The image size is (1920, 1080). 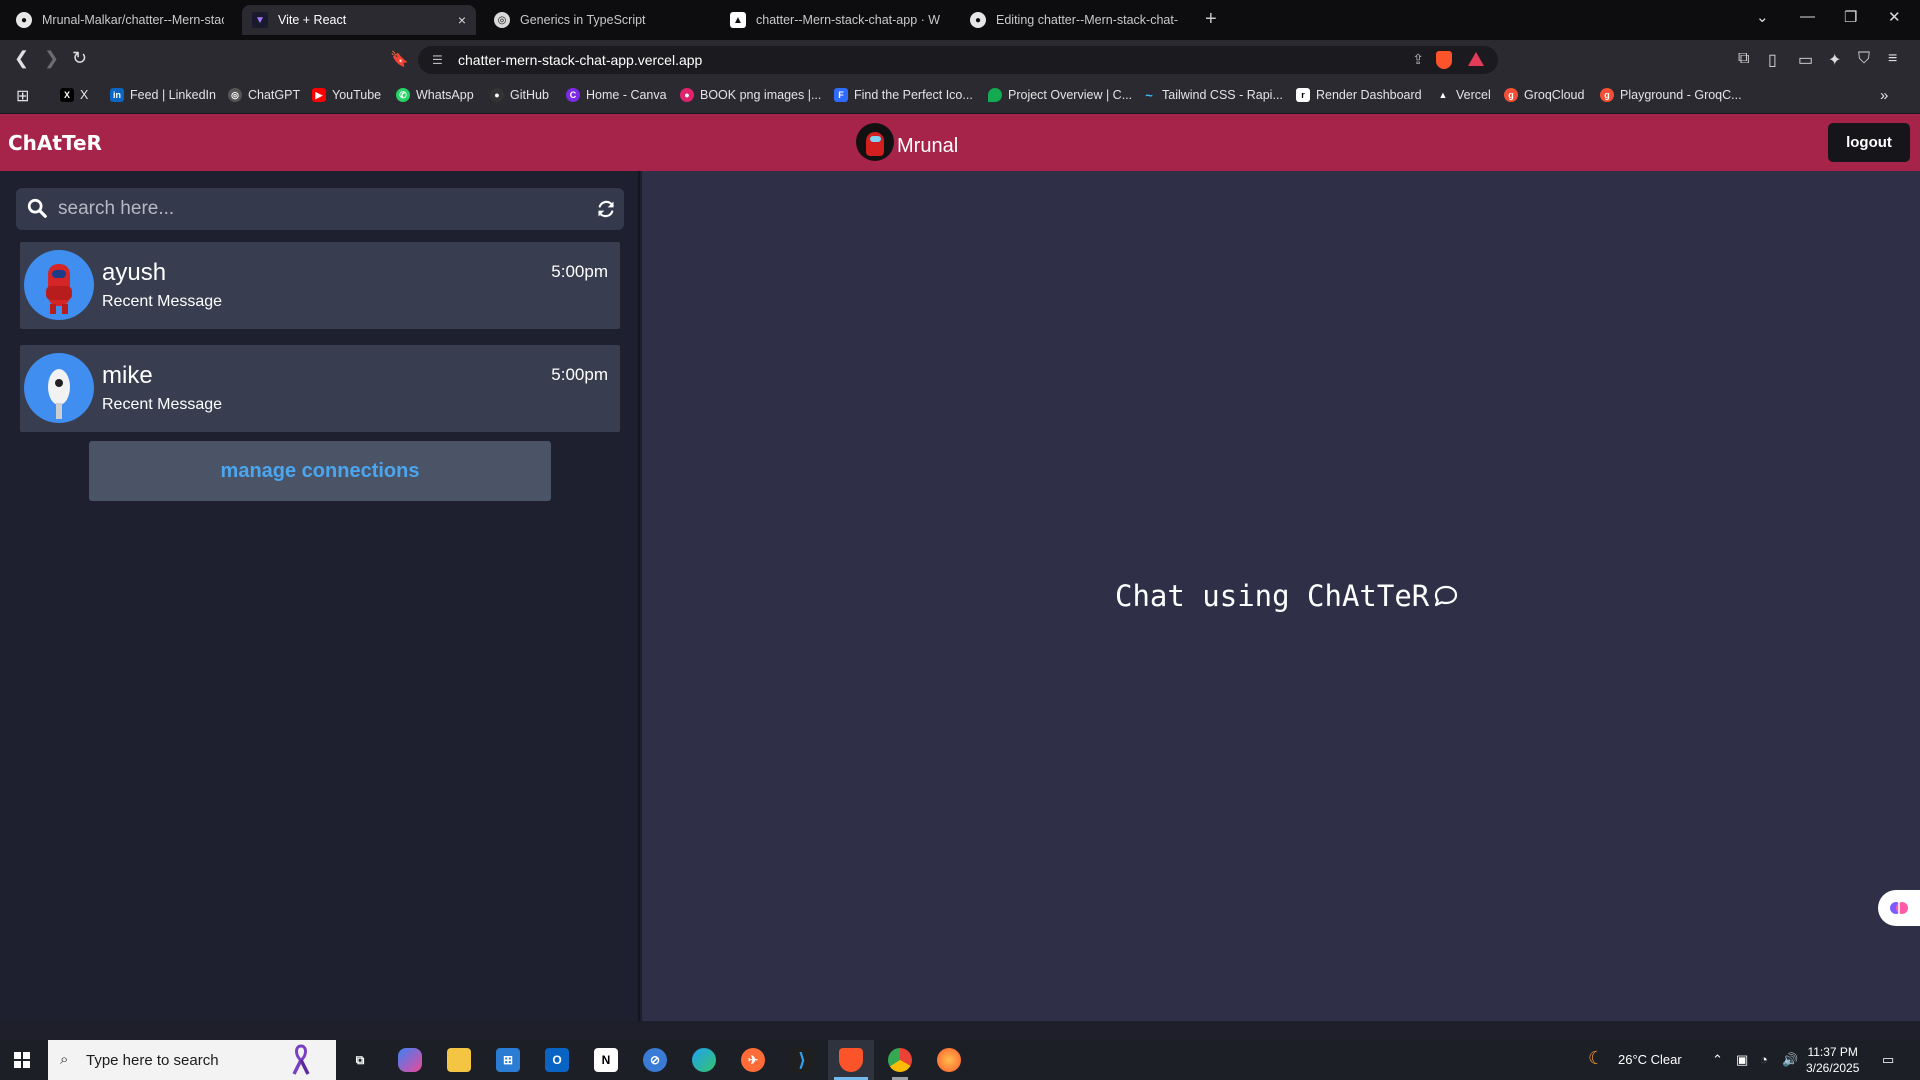 I want to click on vercel-icon: ▲, so click(x=738, y=20).